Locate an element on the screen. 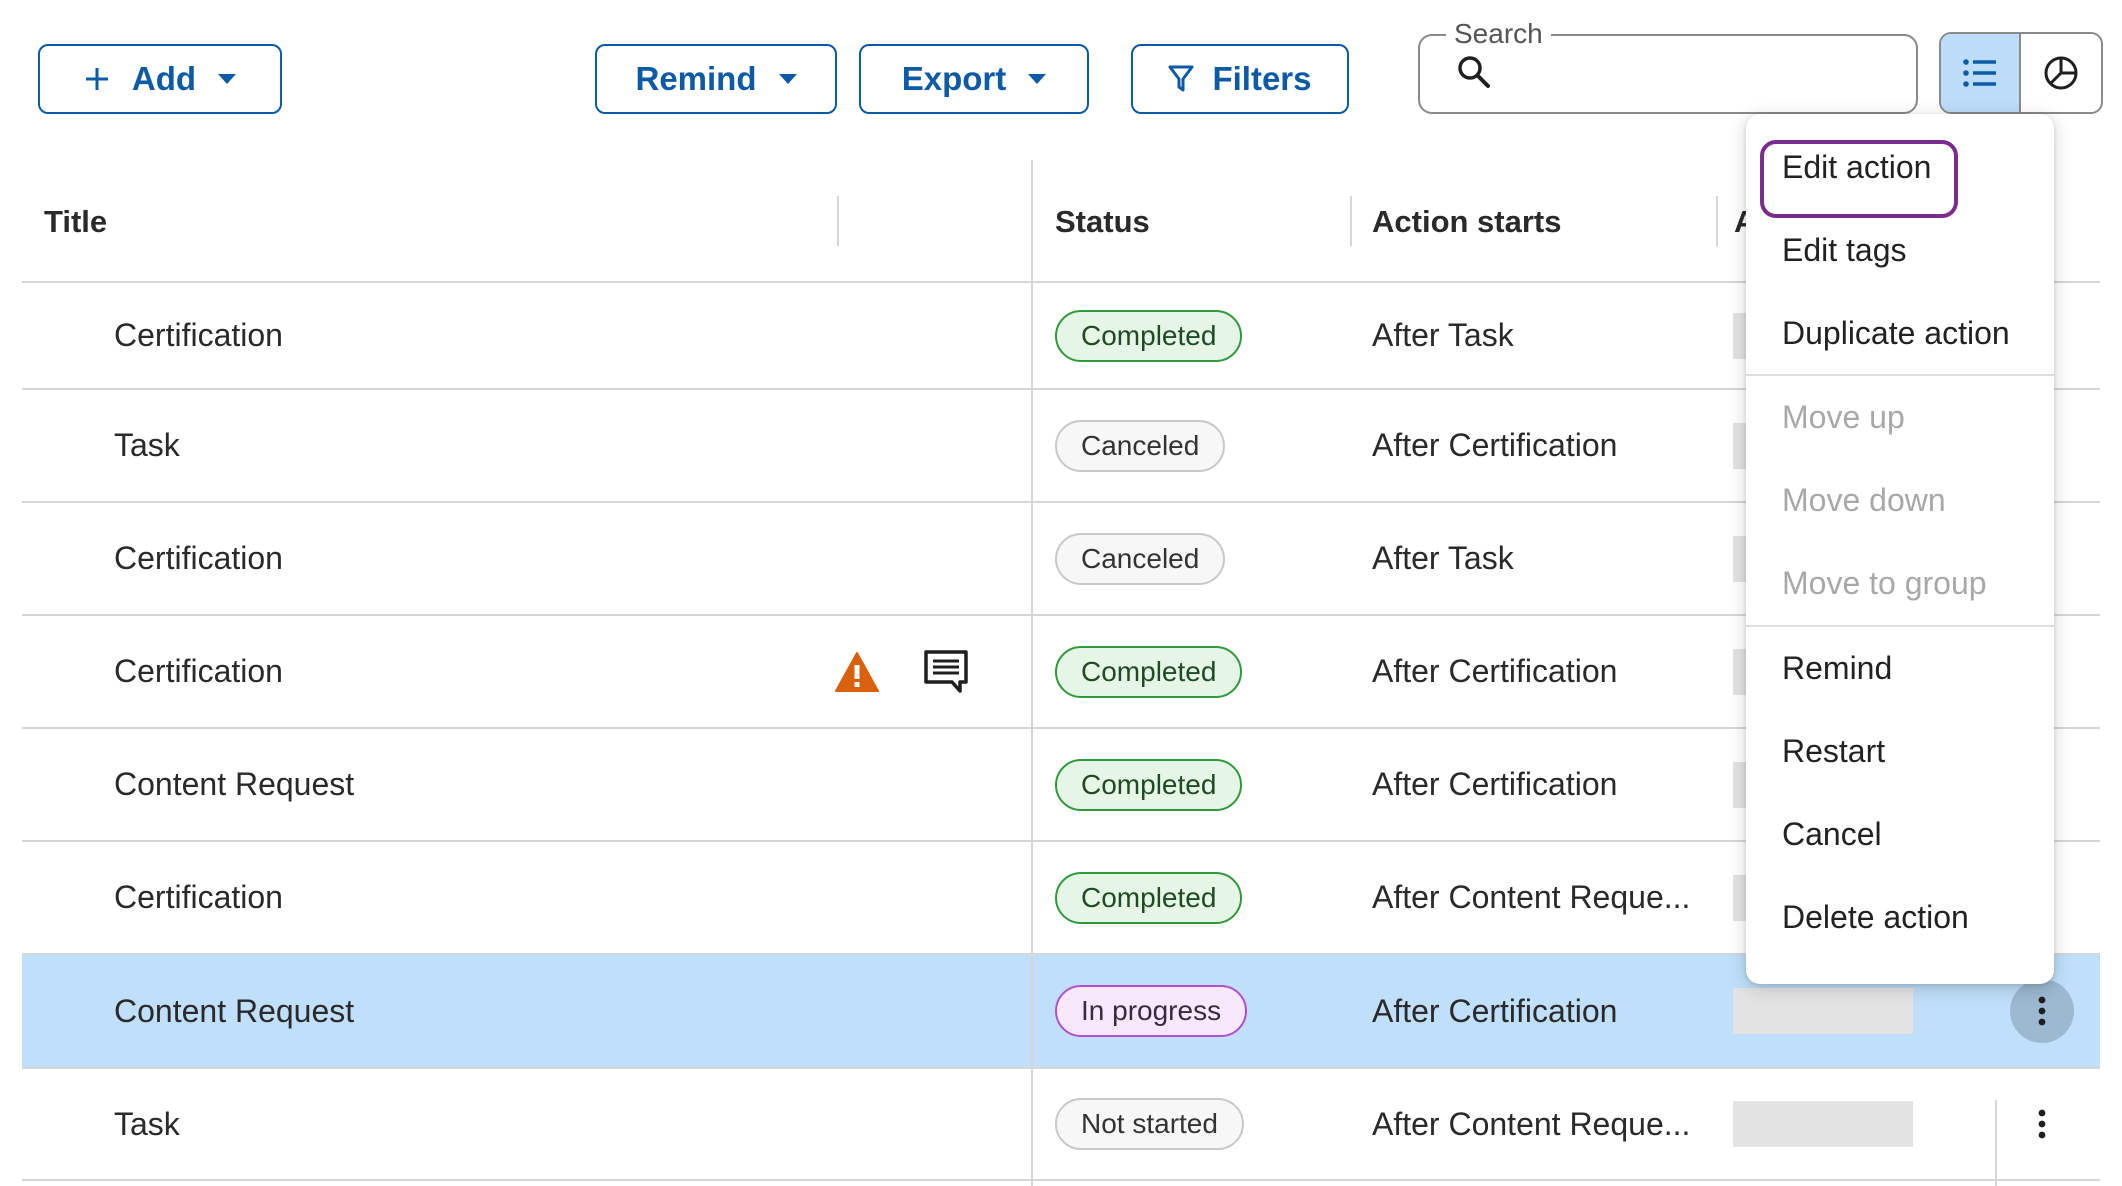 The width and height of the screenshot is (2122, 1186). row-status: In progress is located at coordinates (1151, 1011).